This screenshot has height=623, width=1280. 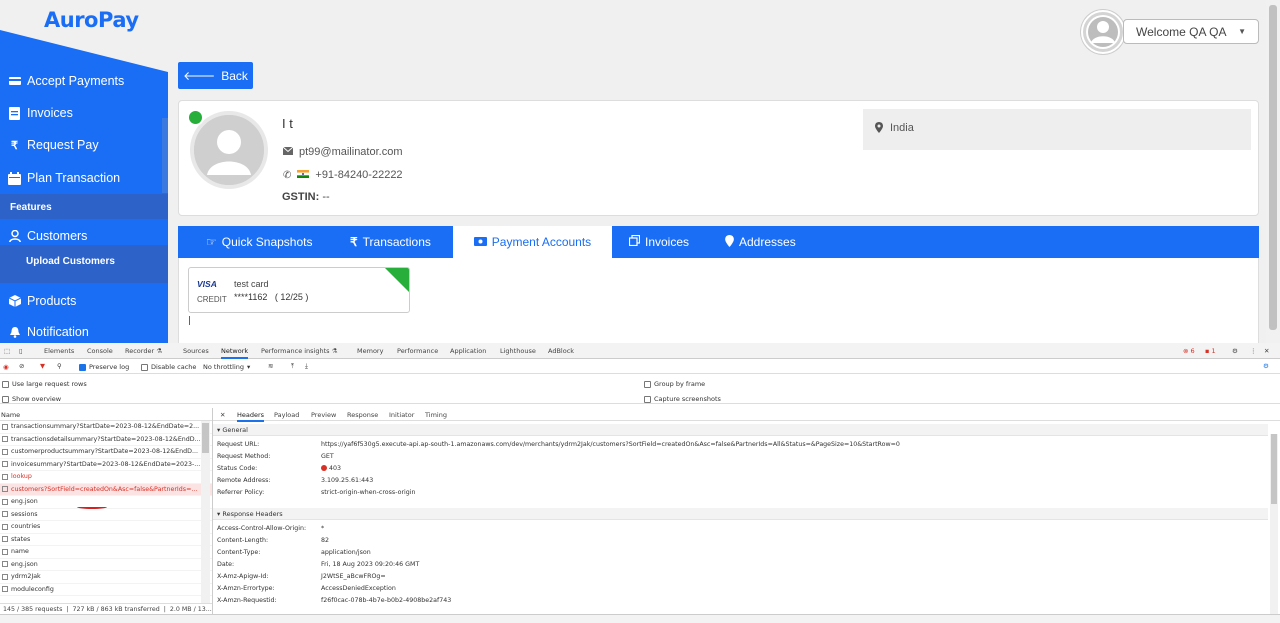 What do you see at coordinates (1266, 366) in the screenshot?
I see `network-settings-icon: ⚙` at bounding box center [1266, 366].